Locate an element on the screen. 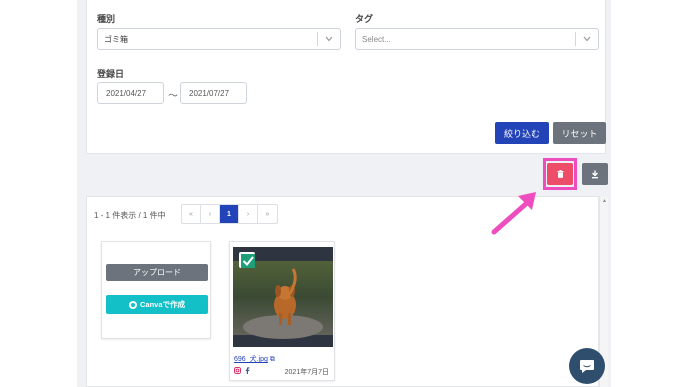 This screenshot has height=387, width=688. scroll-up-arrow-icon: ▲ is located at coordinates (604, 201).